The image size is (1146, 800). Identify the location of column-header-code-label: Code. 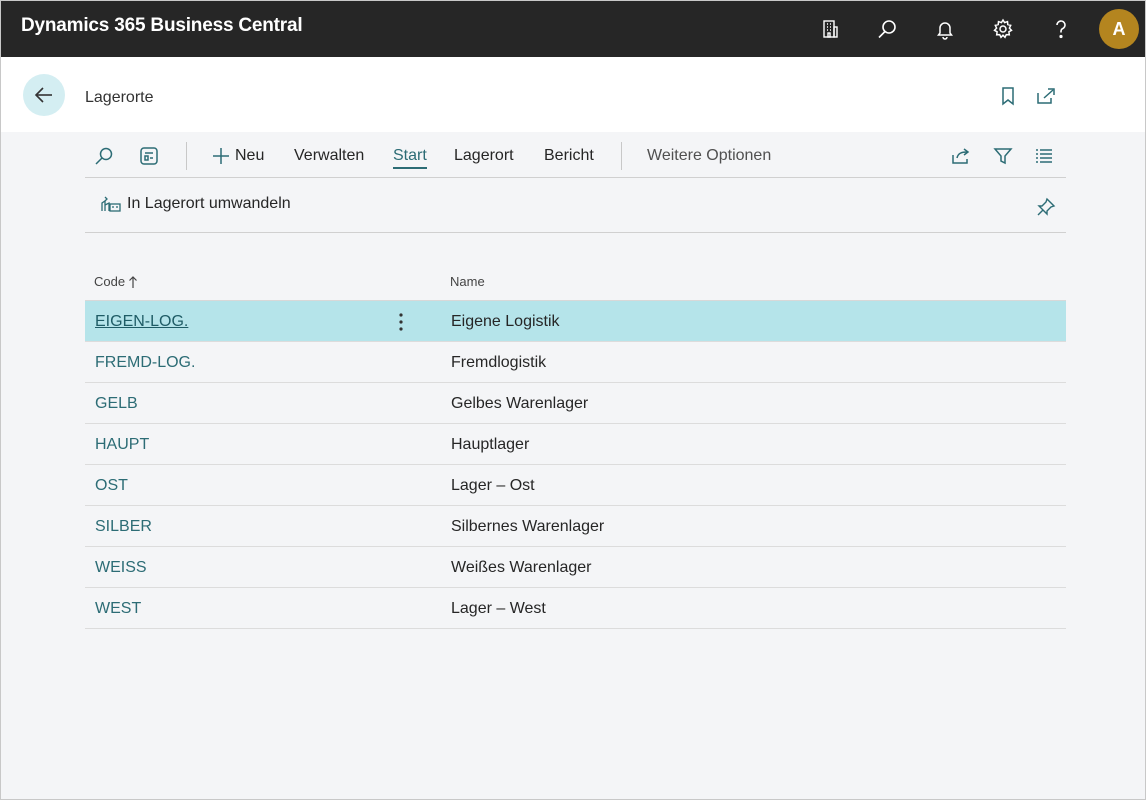
(110, 281).